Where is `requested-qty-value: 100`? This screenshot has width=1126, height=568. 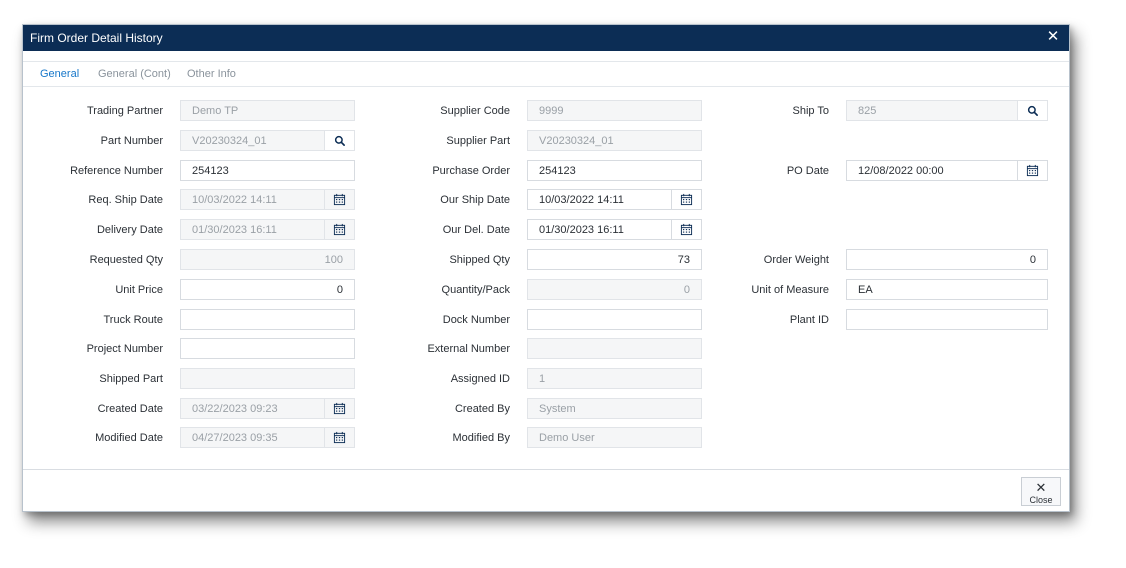 requested-qty-value: 100 is located at coordinates (333, 260).